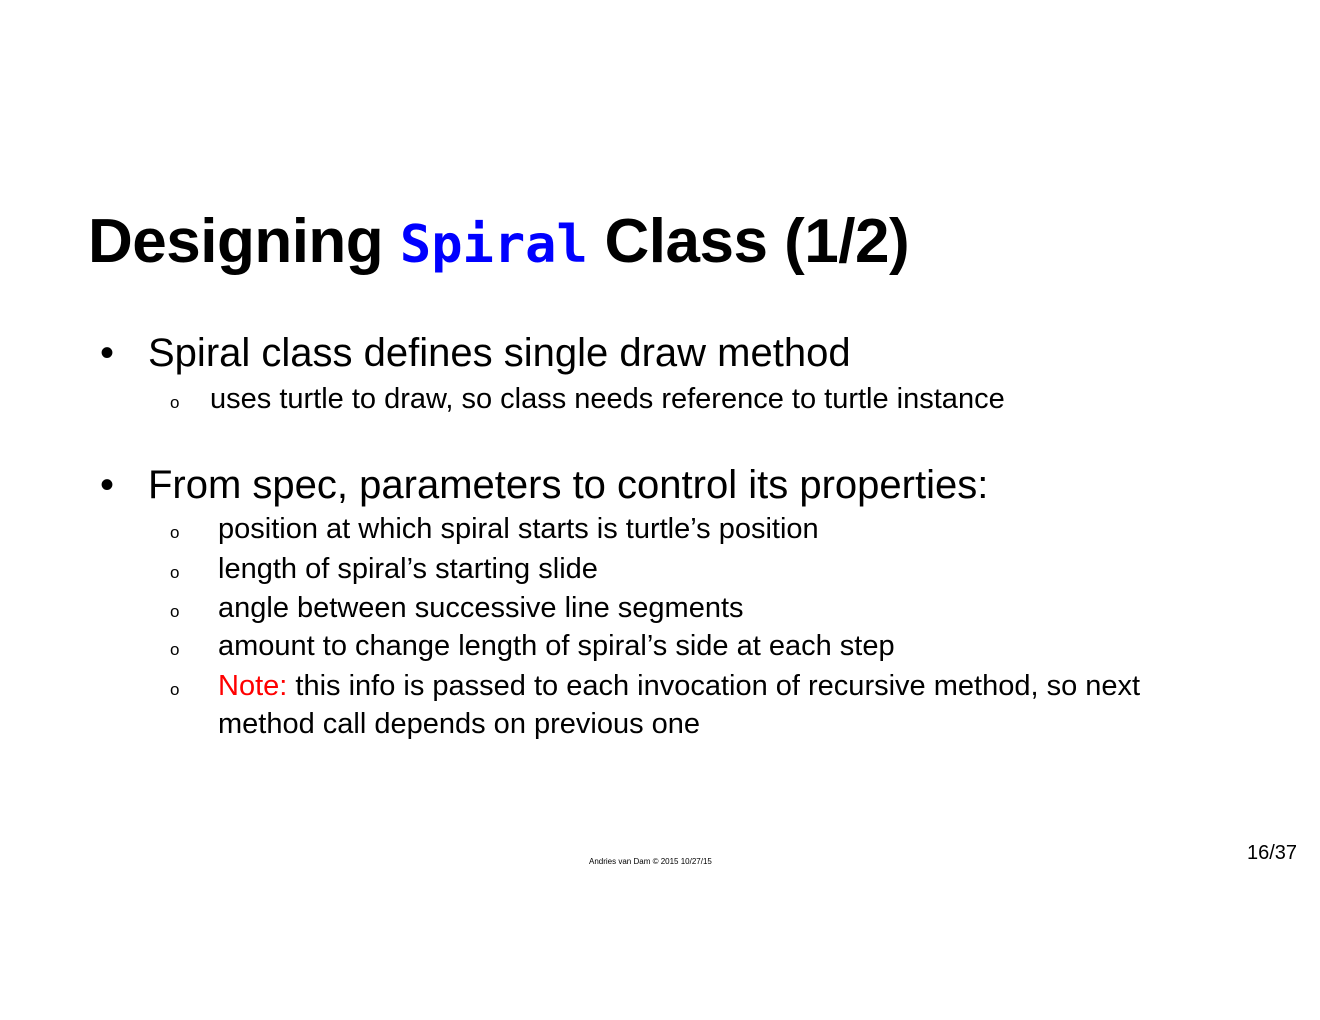 The height and width of the screenshot is (1020, 1320). Describe the element at coordinates (459, 724) in the screenshot. I see `note-text-line-2: method call depends on previous one` at that location.